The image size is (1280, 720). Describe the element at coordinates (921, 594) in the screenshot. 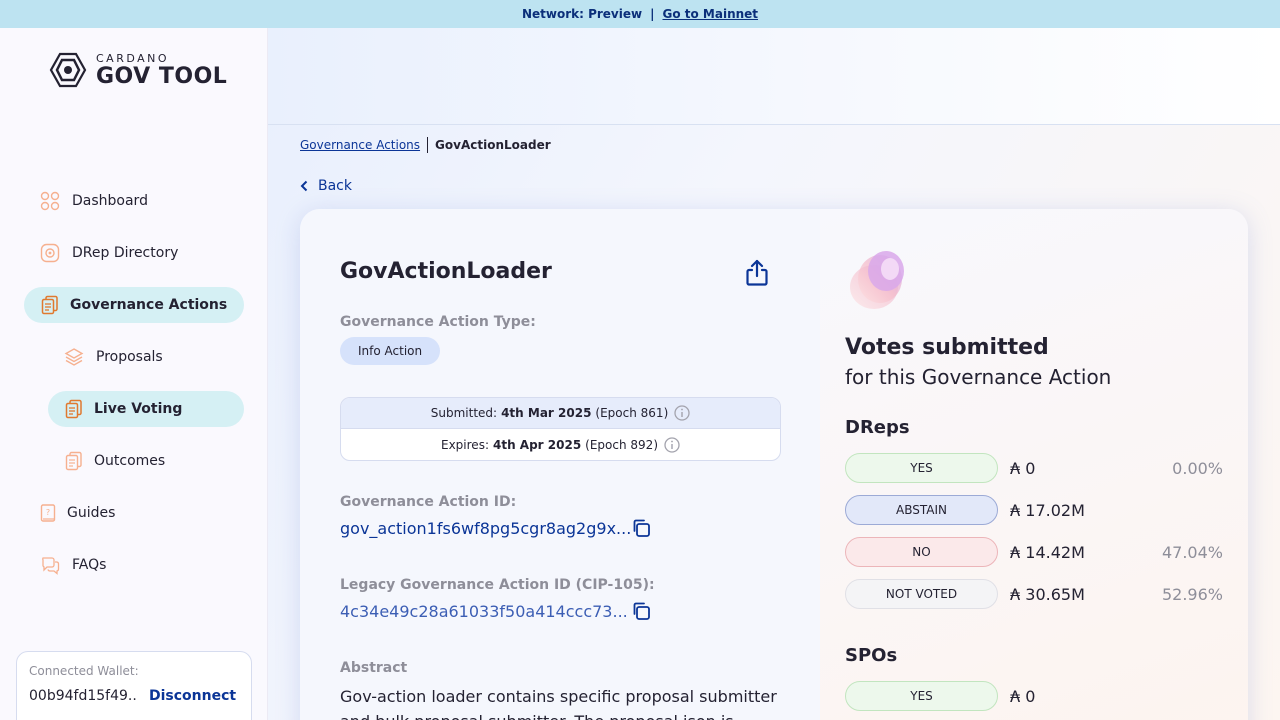

I see `vote-badge-not-voted: NOT VOTED` at that location.